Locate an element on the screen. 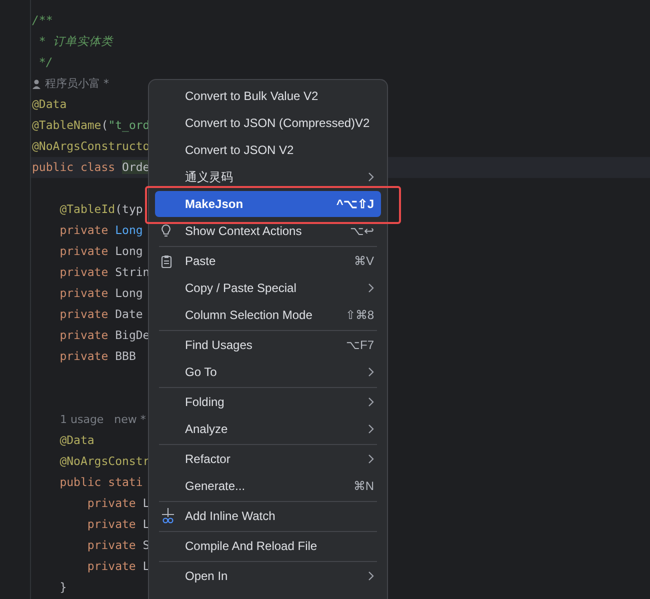 The height and width of the screenshot is (599, 650). menu-label: Folding is located at coordinates (205, 402).